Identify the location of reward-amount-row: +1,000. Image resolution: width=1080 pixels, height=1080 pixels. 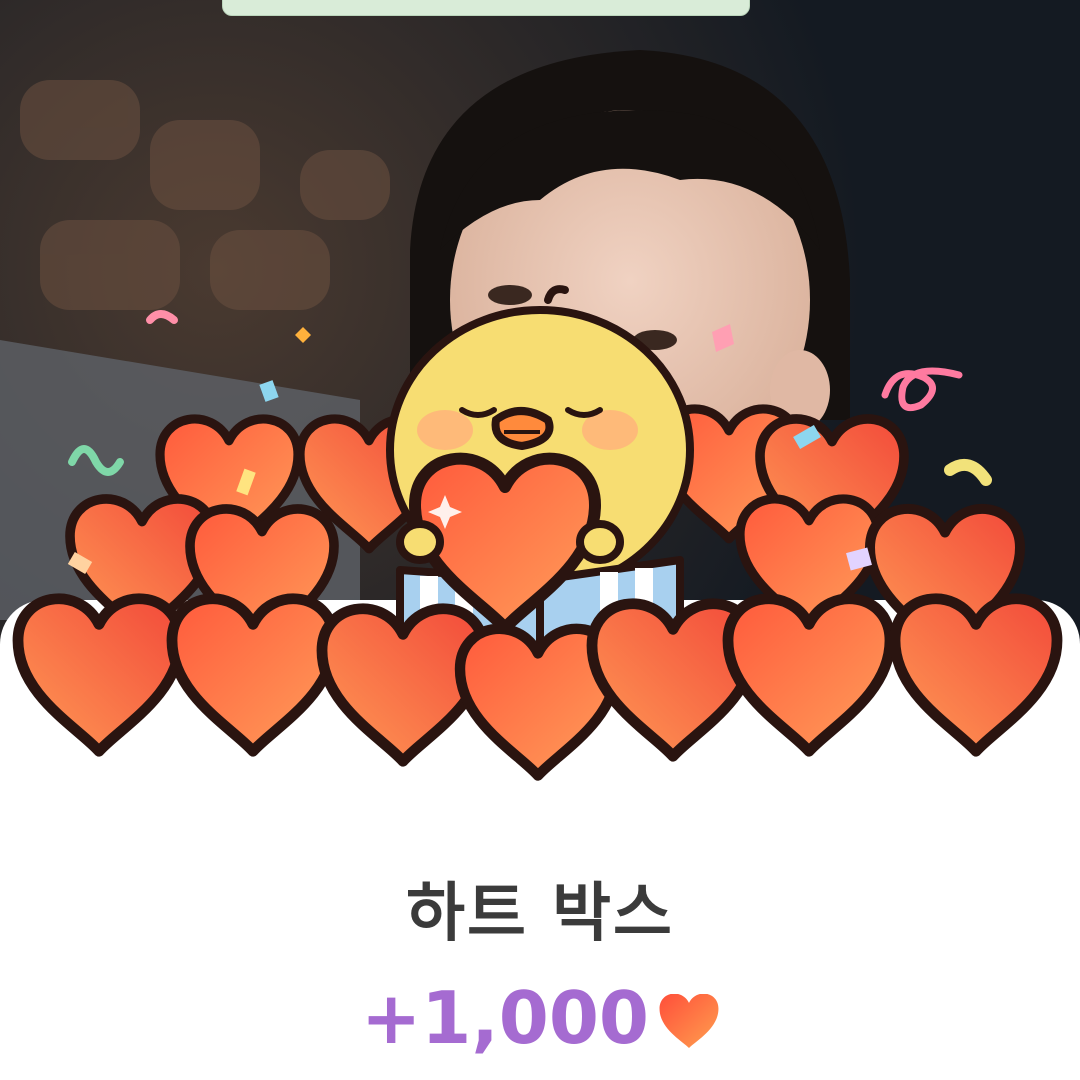
(540, 1018).